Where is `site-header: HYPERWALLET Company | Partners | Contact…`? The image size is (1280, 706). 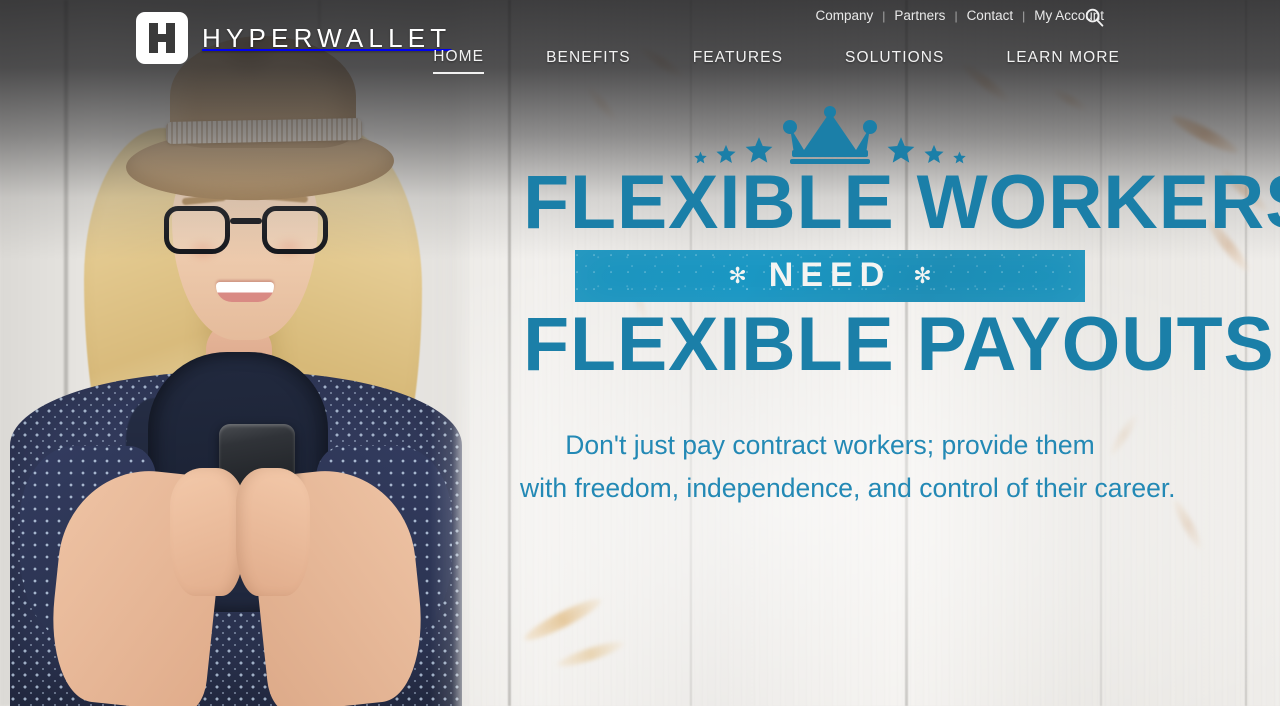 site-header: HYPERWALLET Company | Partners | Contact… is located at coordinates (640, 46).